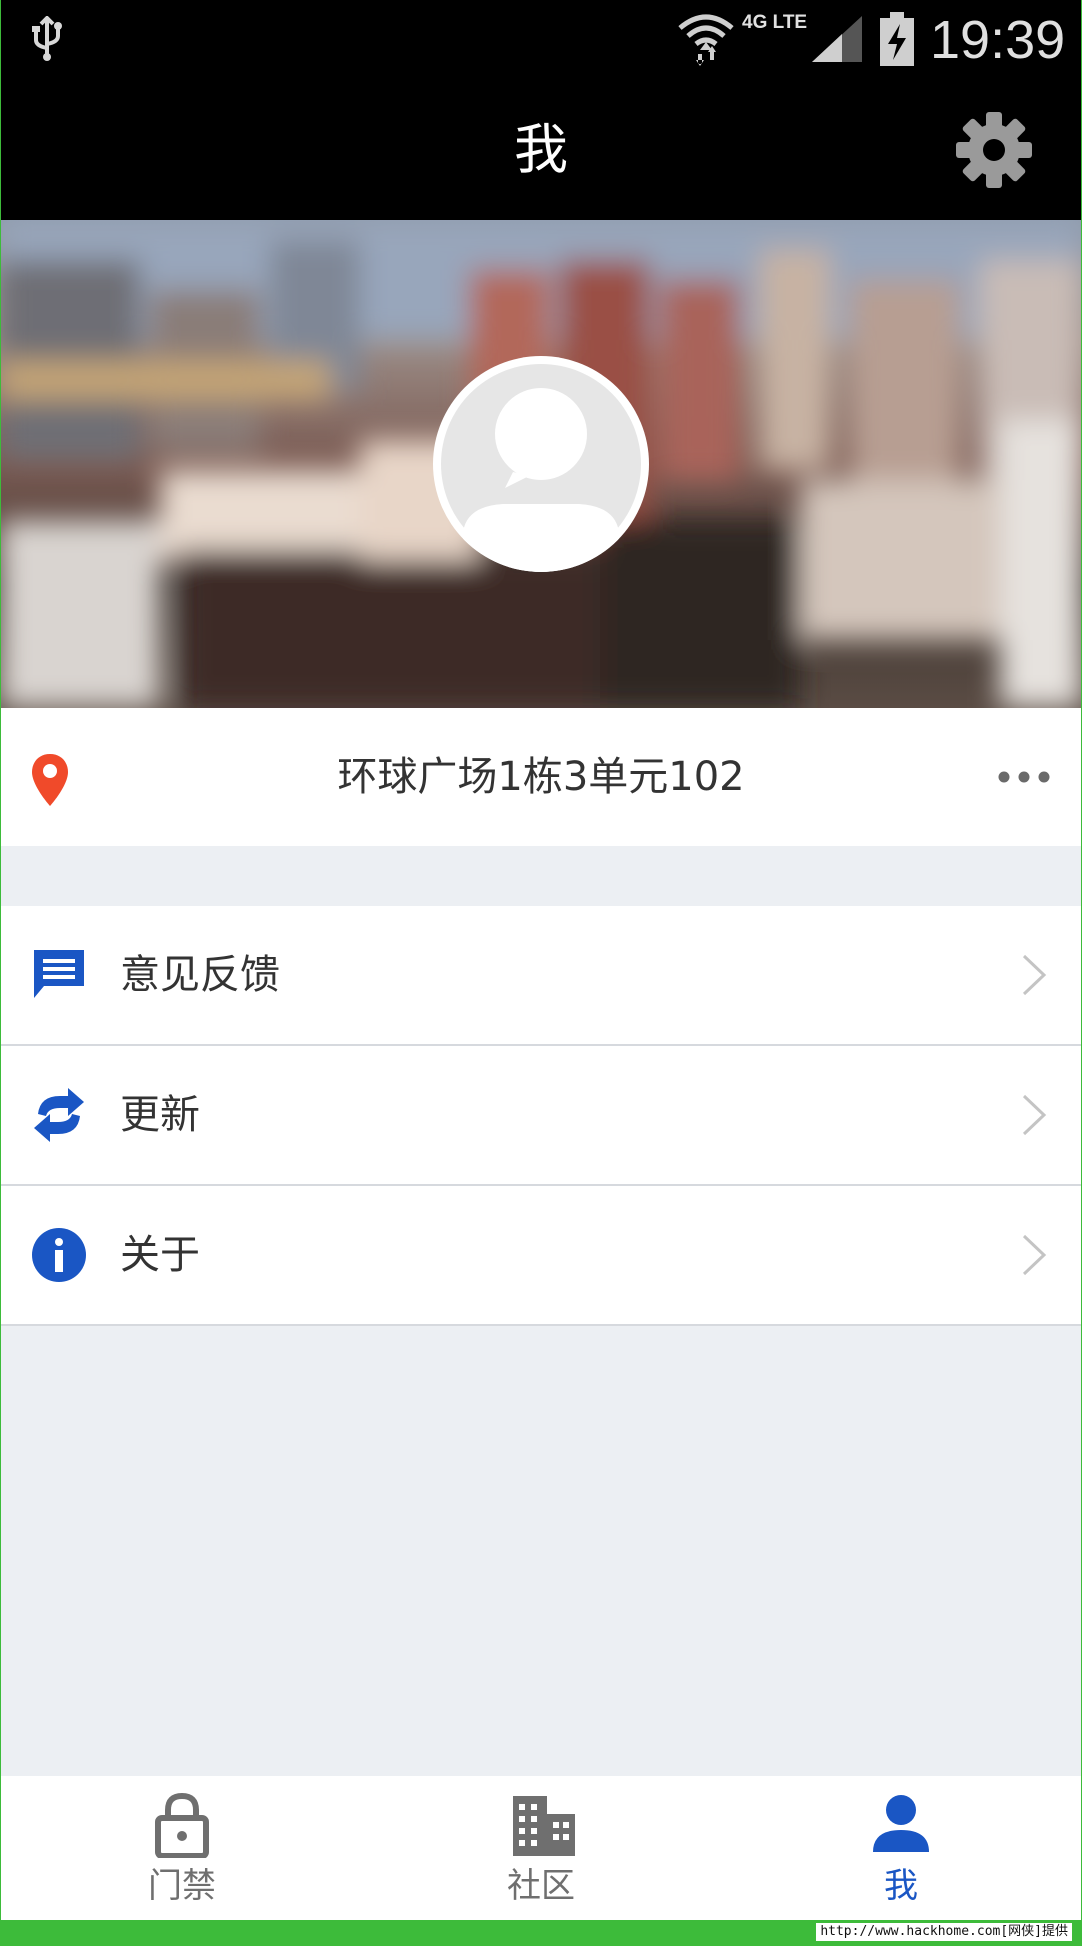 The image size is (1082, 1946). I want to click on more-button, so click(1024, 777).